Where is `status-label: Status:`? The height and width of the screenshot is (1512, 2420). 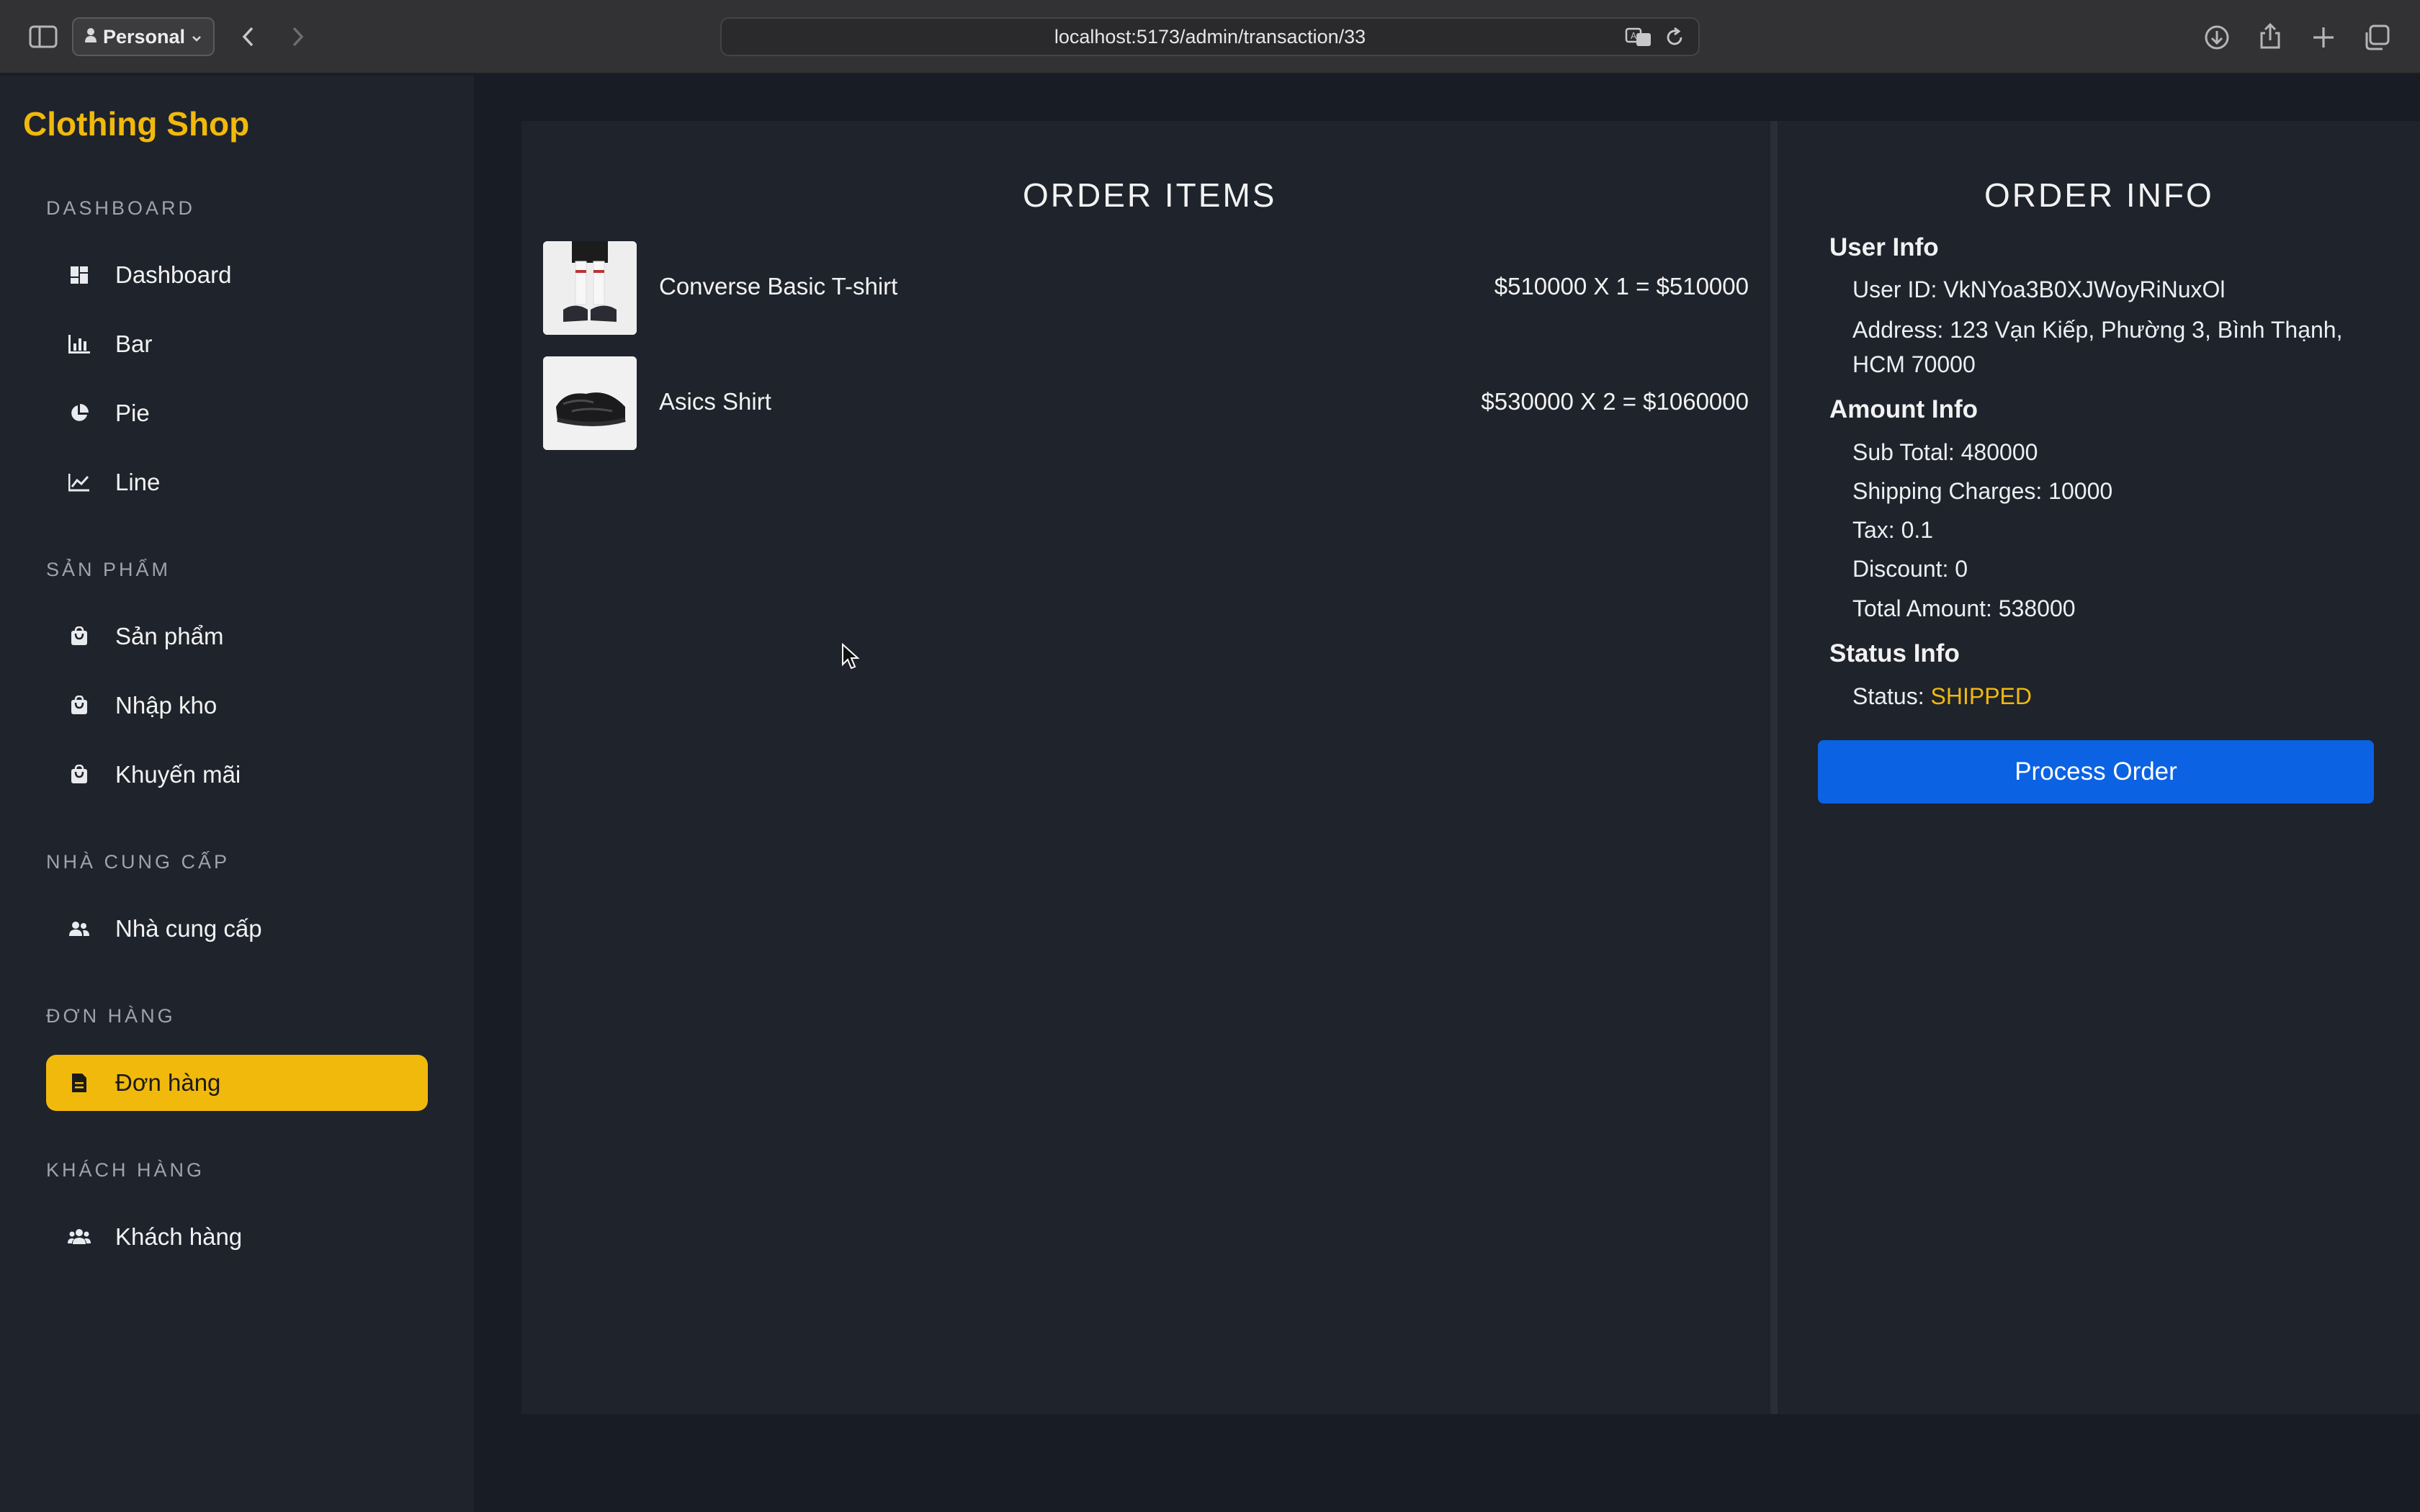
status-label: Status: is located at coordinates (1891, 696).